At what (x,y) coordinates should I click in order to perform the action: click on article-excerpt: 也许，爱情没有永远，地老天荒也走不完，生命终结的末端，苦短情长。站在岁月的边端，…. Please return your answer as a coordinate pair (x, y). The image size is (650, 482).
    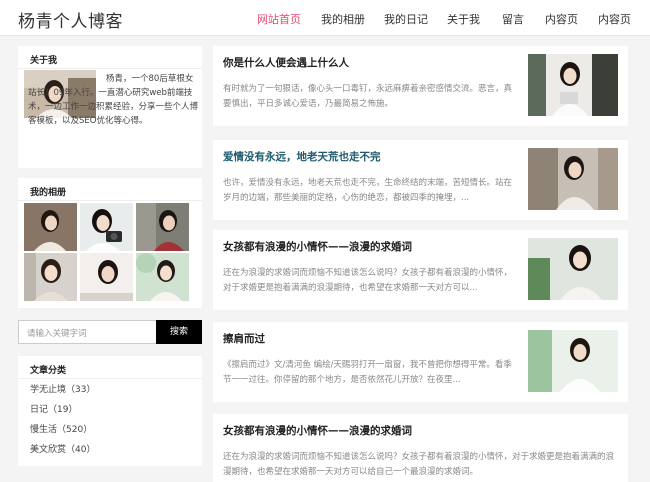
    Looking at the image, I should click on (368, 190).